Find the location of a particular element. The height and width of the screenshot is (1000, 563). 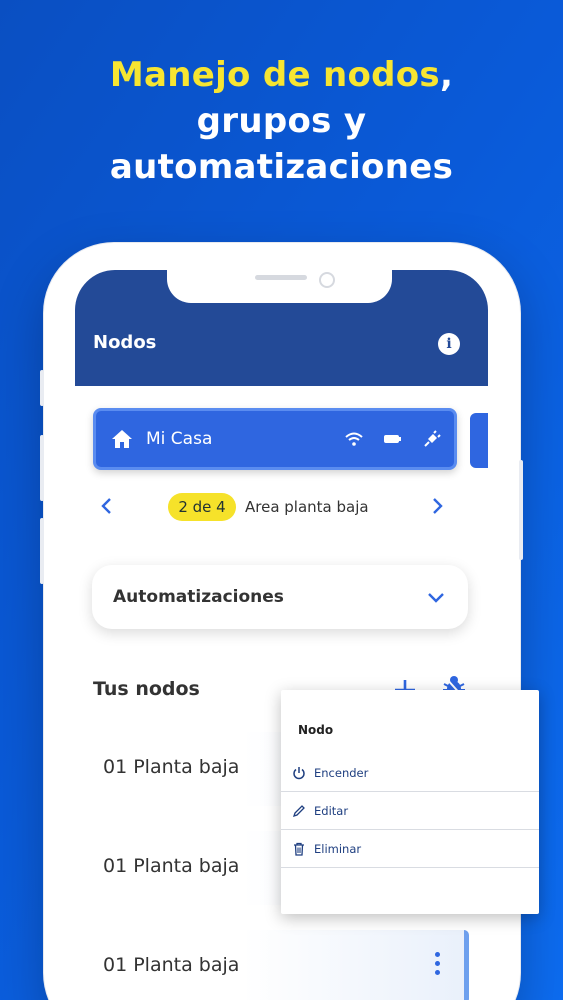

trash-icon is located at coordinates (299, 849).